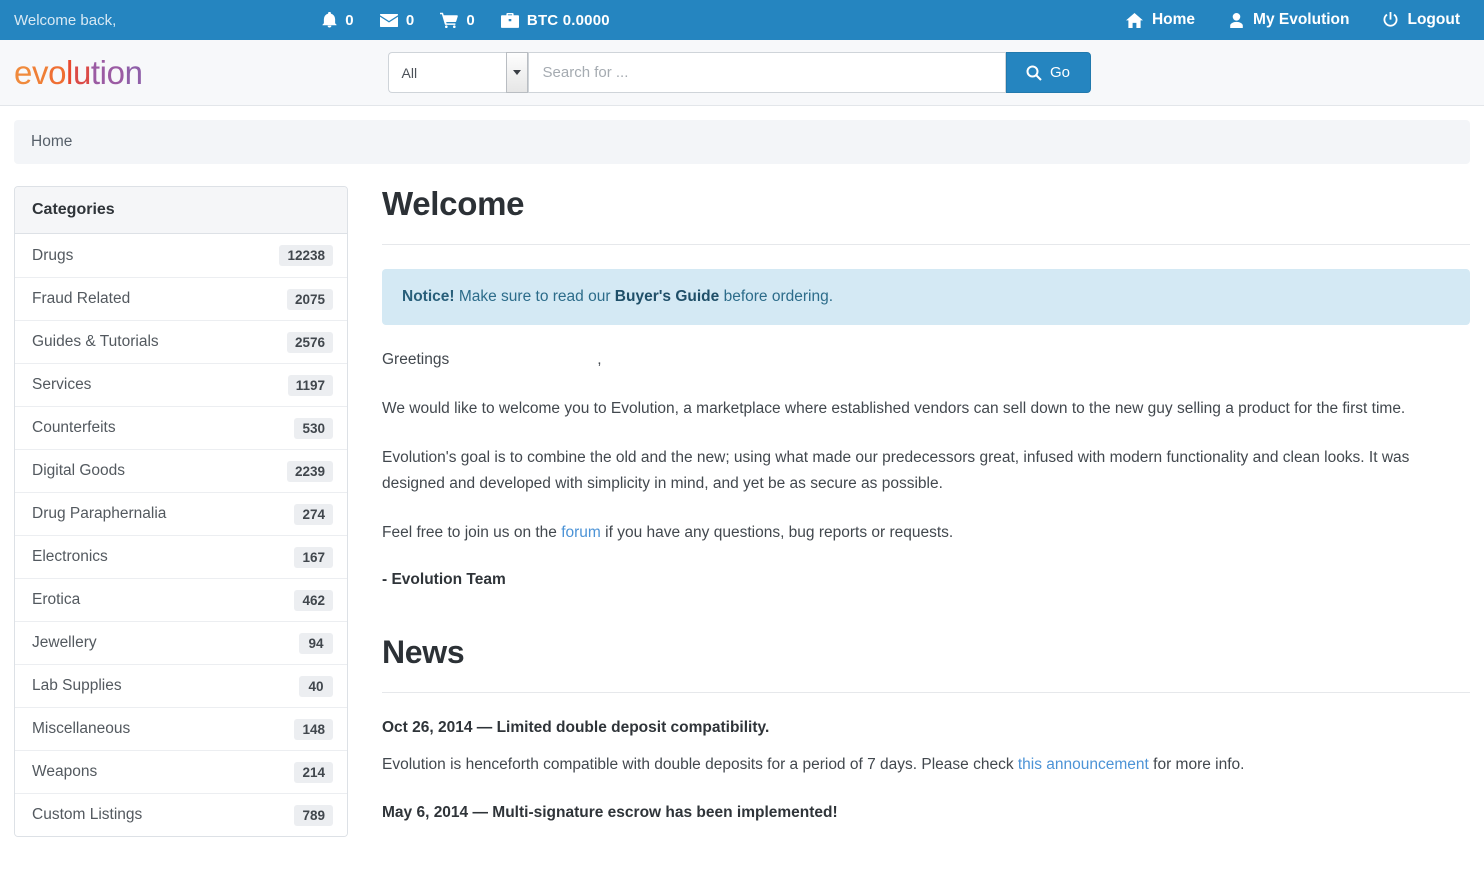 This screenshot has height=884, width=1484. I want to click on nav-logout-label: Logout, so click(1433, 19).